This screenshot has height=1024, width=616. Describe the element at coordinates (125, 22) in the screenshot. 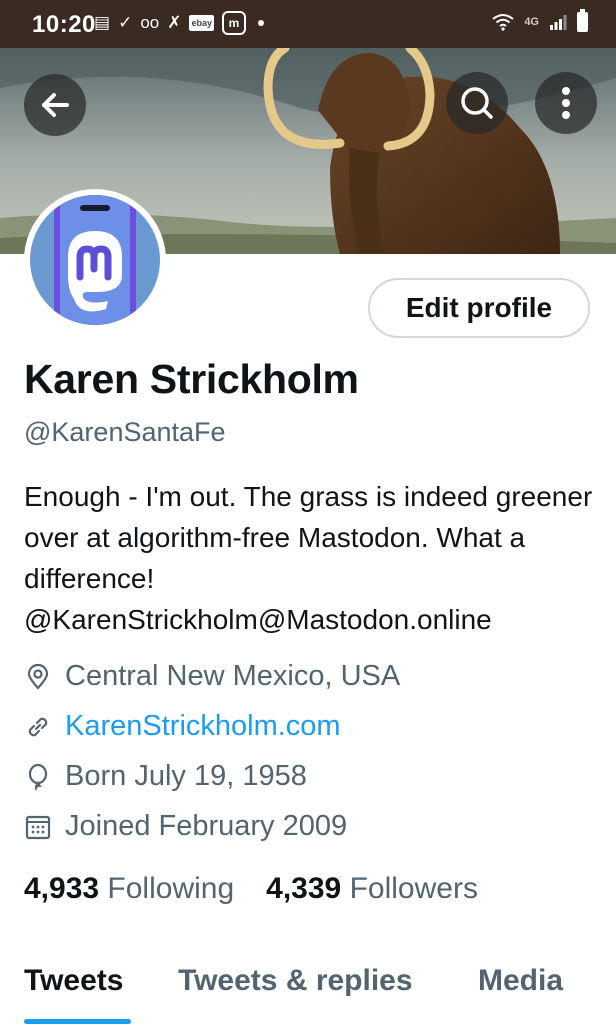

I see `check-circle-icon: ✓` at that location.